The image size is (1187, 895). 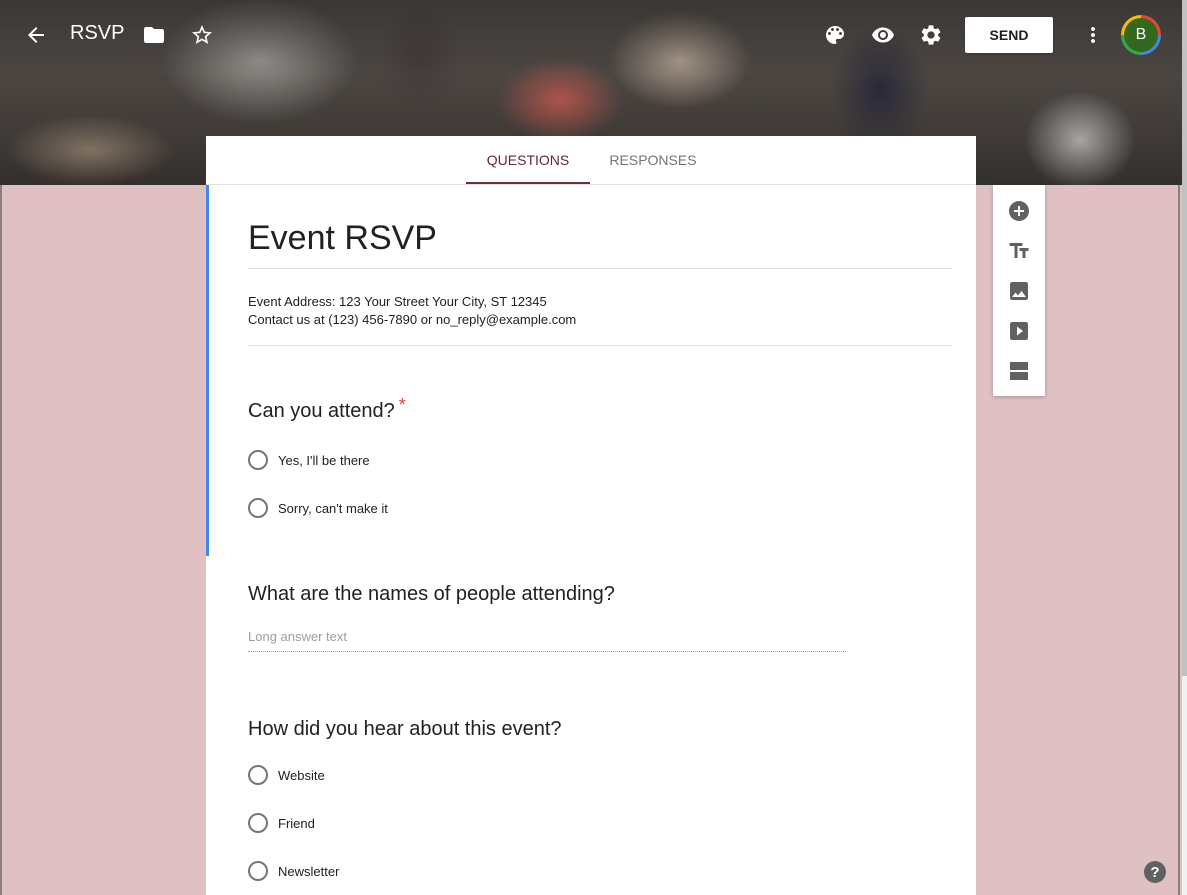 What do you see at coordinates (342, 238) in the screenshot?
I see `form-title: Event RSVP` at bounding box center [342, 238].